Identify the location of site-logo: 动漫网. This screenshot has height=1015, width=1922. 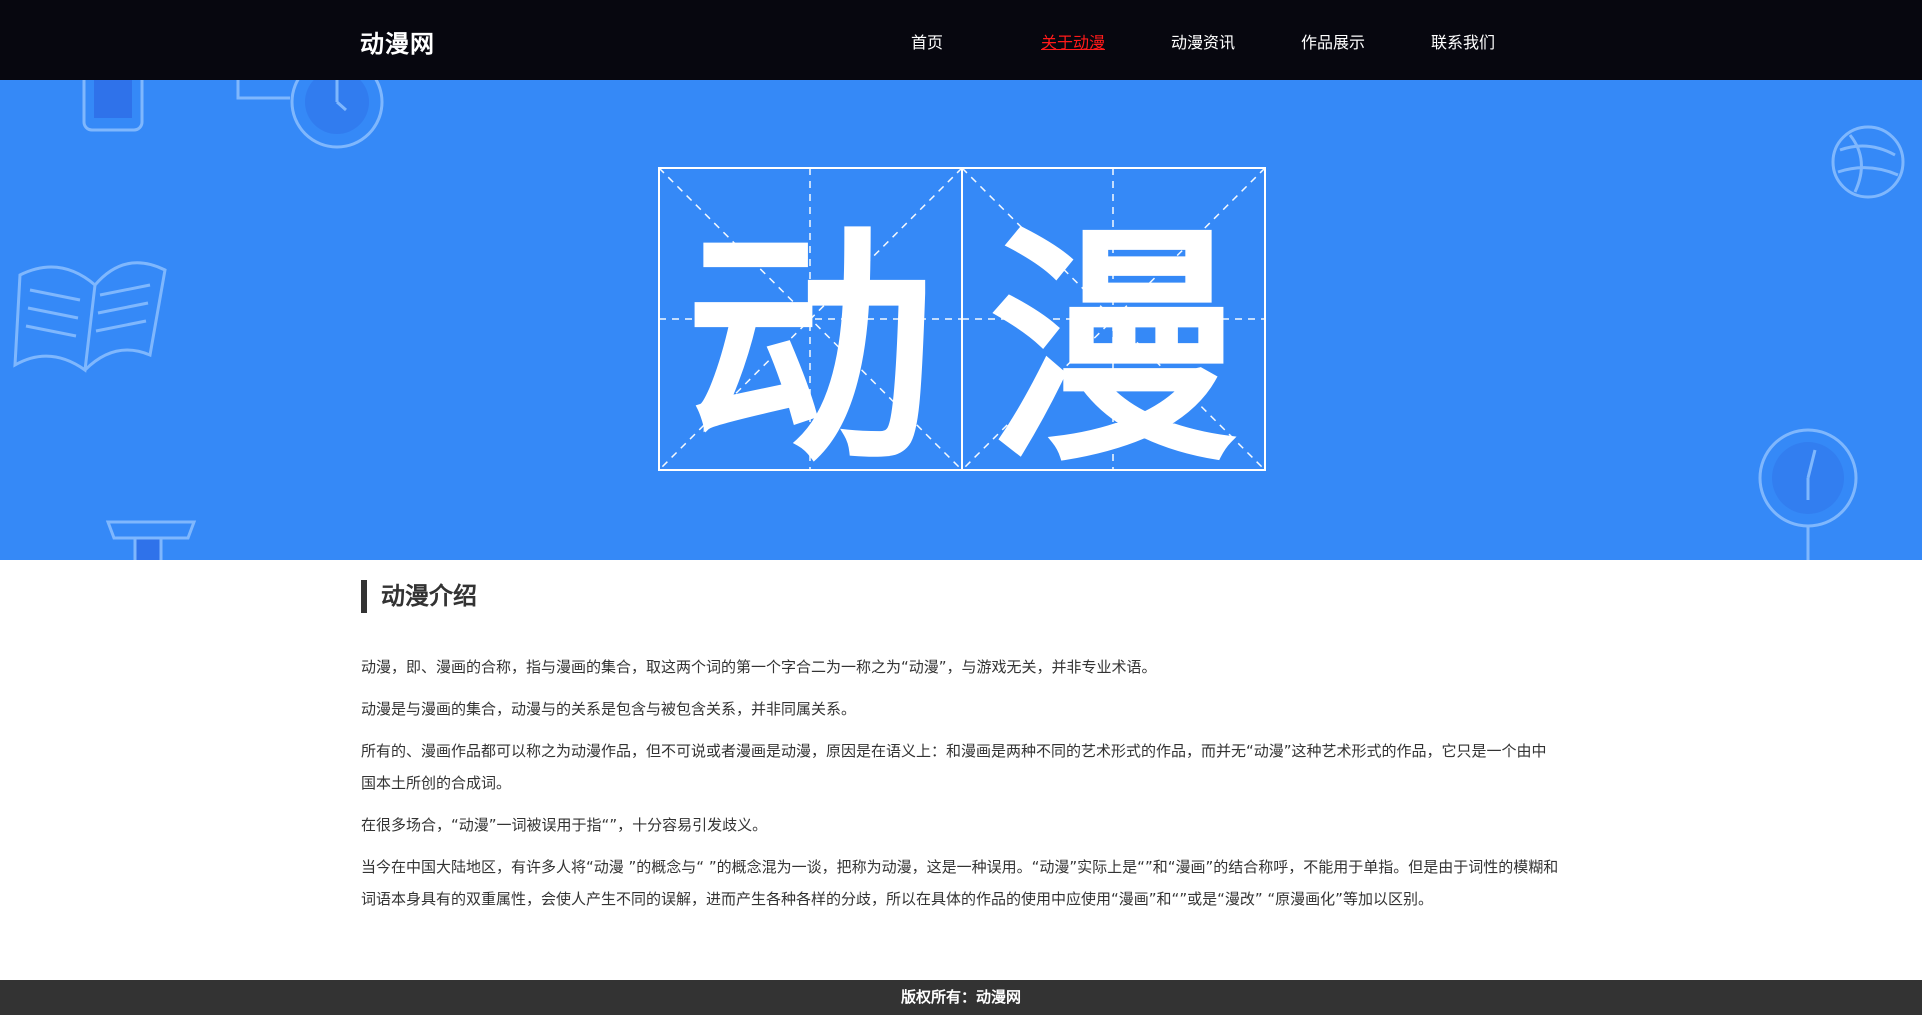
(397, 41).